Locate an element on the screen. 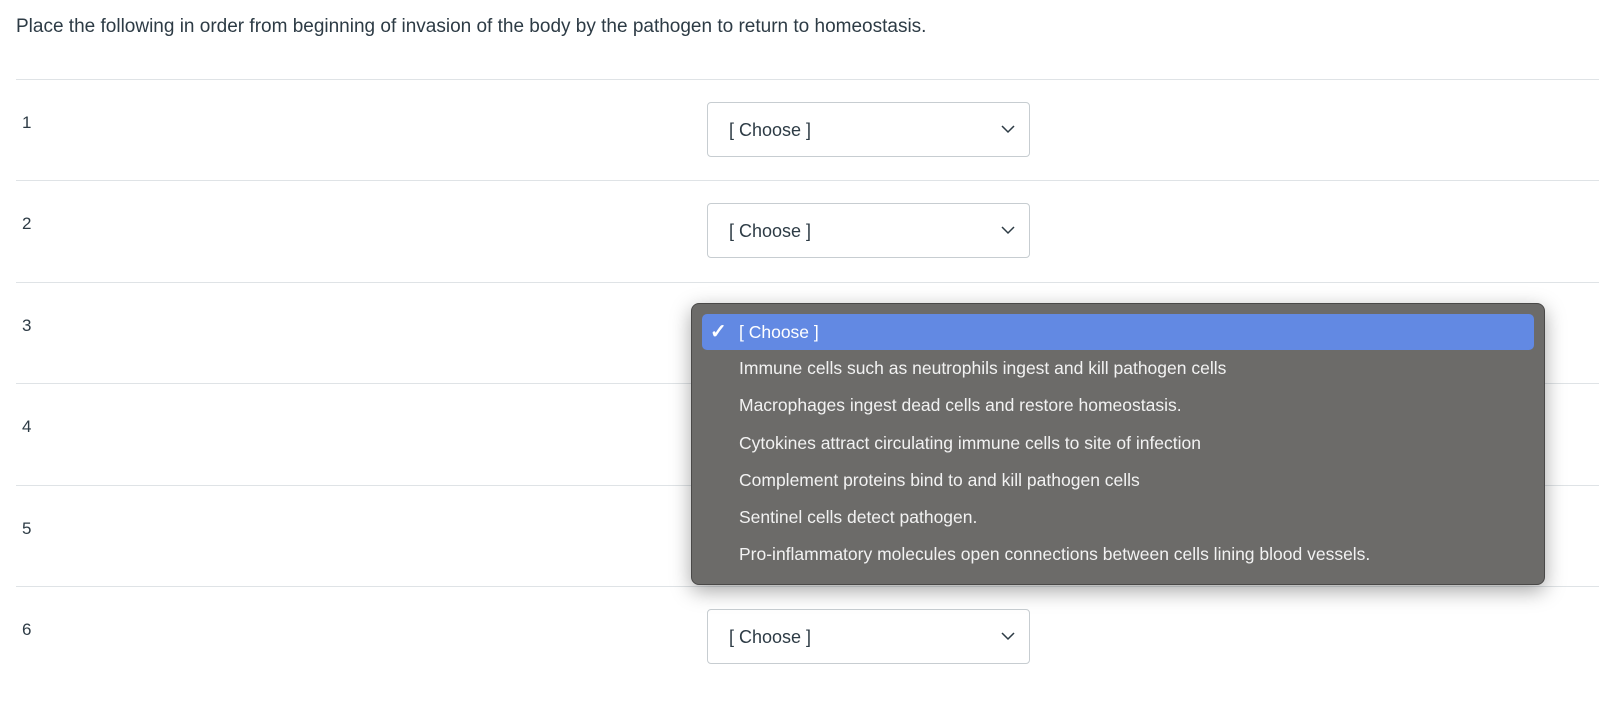 Image resolution: width=1599 pixels, height=719 pixels. option-label: Sentinel cells detect pathogen. is located at coordinates (858, 517).